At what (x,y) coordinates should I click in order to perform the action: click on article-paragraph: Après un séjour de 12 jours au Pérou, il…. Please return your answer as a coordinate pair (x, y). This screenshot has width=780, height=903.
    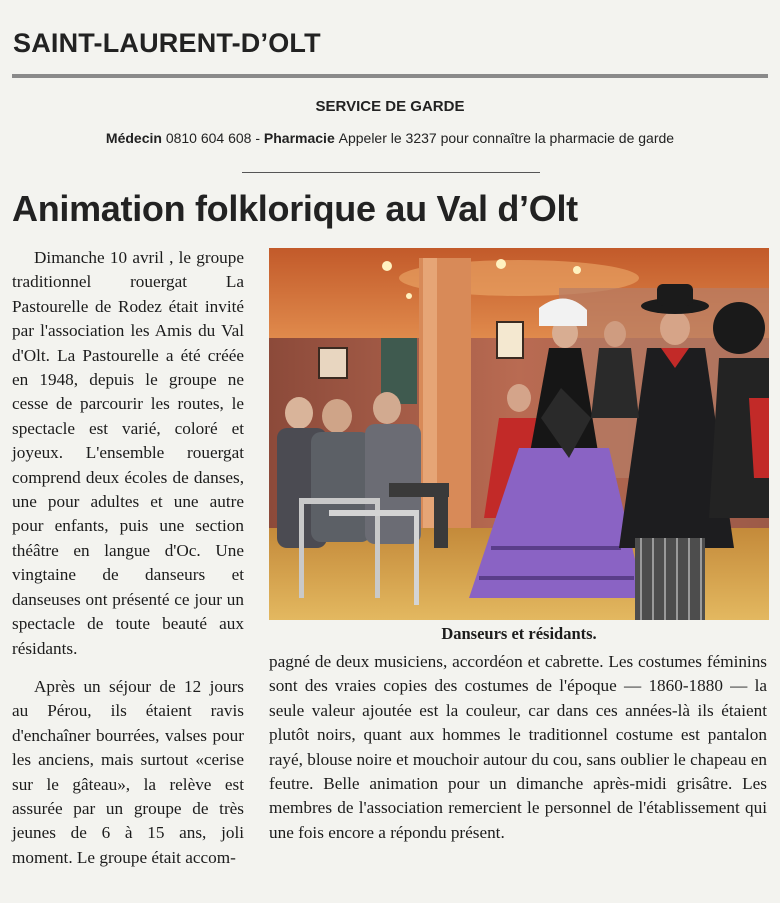
    Looking at the image, I should click on (128, 771).